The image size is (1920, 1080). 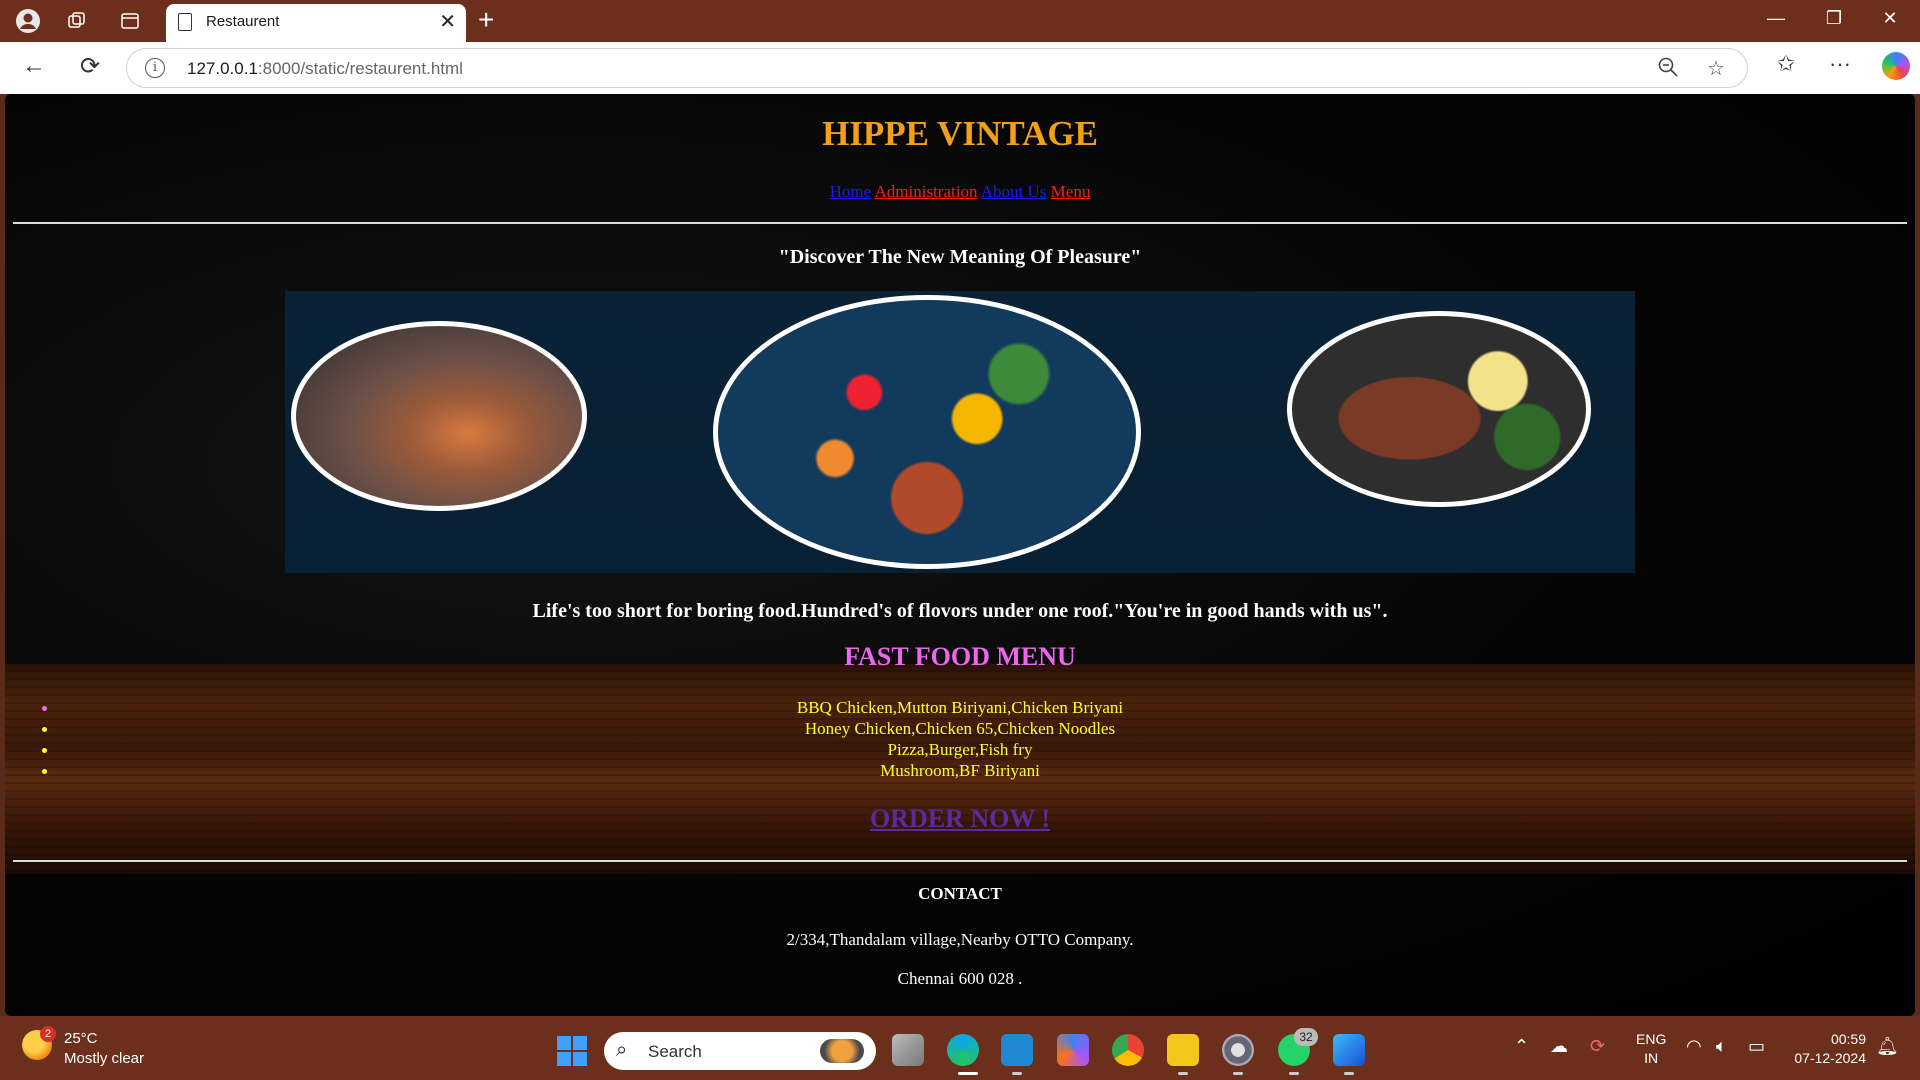 What do you see at coordinates (1668, 70) in the screenshot?
I see `zoom-icon` at bounding box center [1668, 70].